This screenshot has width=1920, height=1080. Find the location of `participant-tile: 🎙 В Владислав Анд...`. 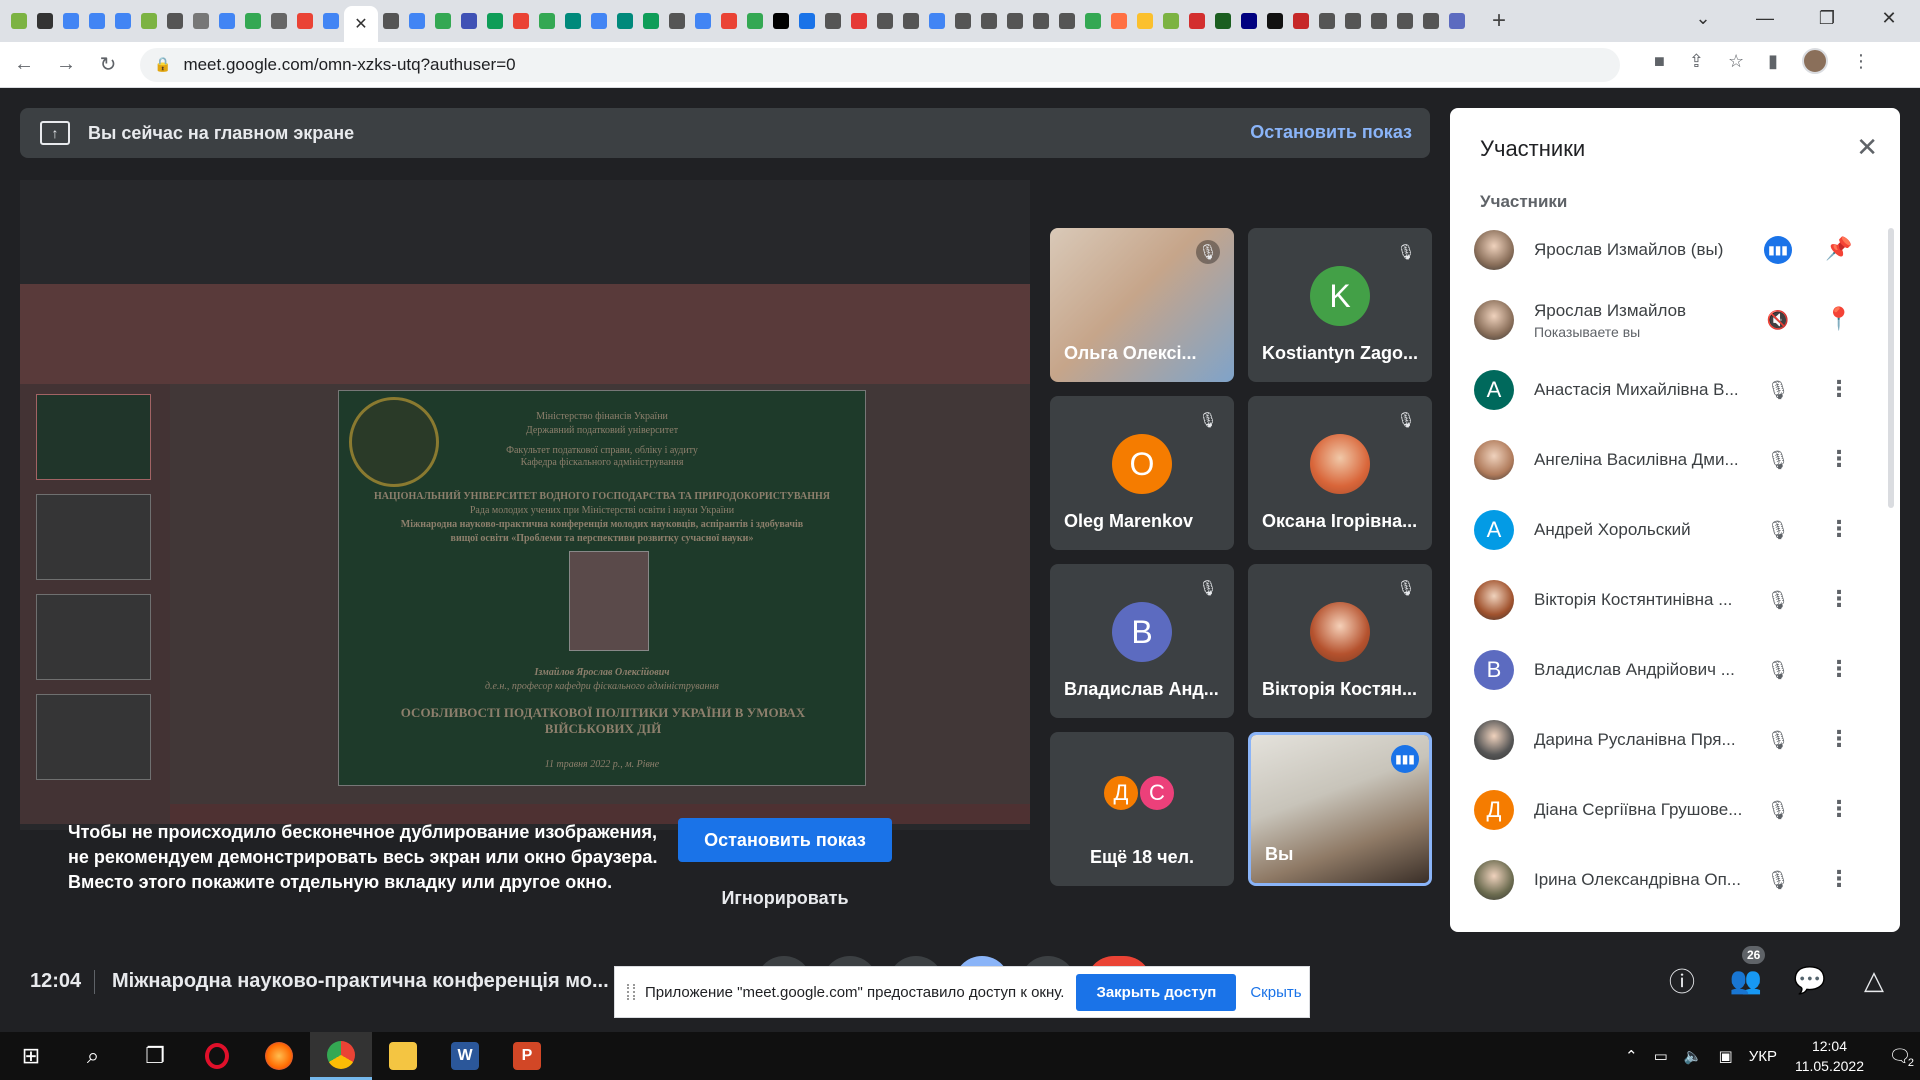

participant-tile: 🎙 В Владислав Анд... is located at coordinates (1142, 641).